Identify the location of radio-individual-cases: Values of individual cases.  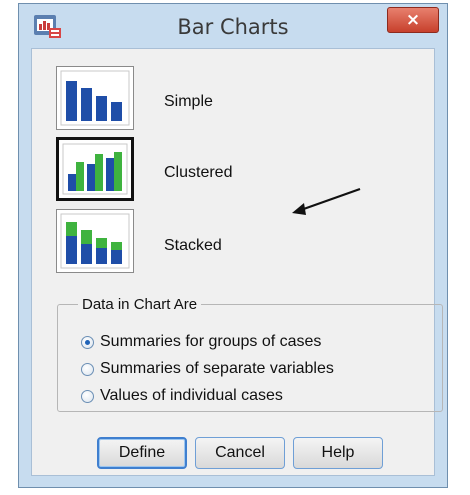
(182, 396).